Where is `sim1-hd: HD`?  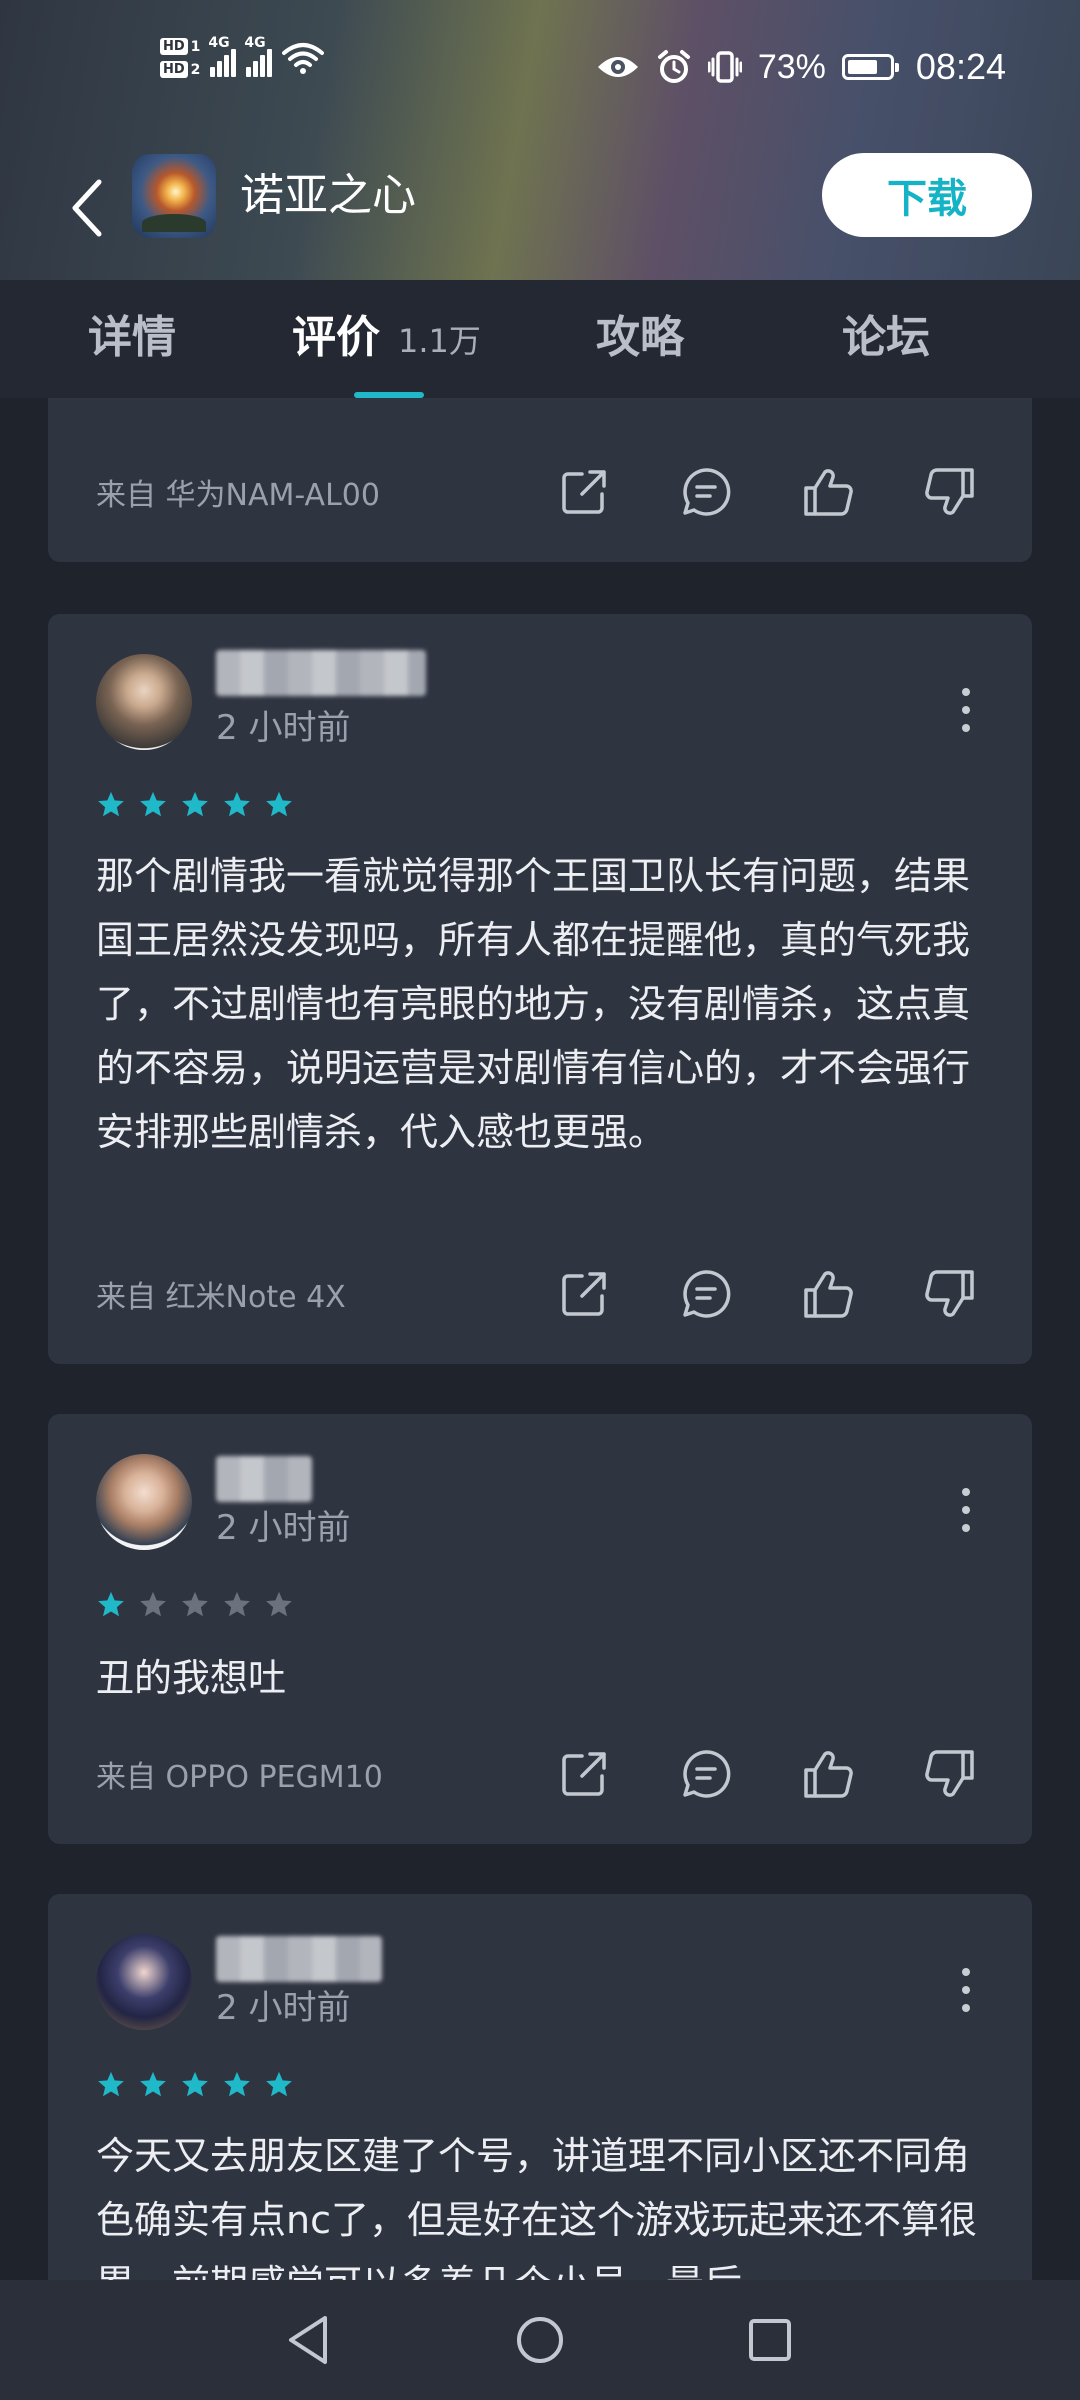
sim1-hd: HD is located at coordinates (174, 46).